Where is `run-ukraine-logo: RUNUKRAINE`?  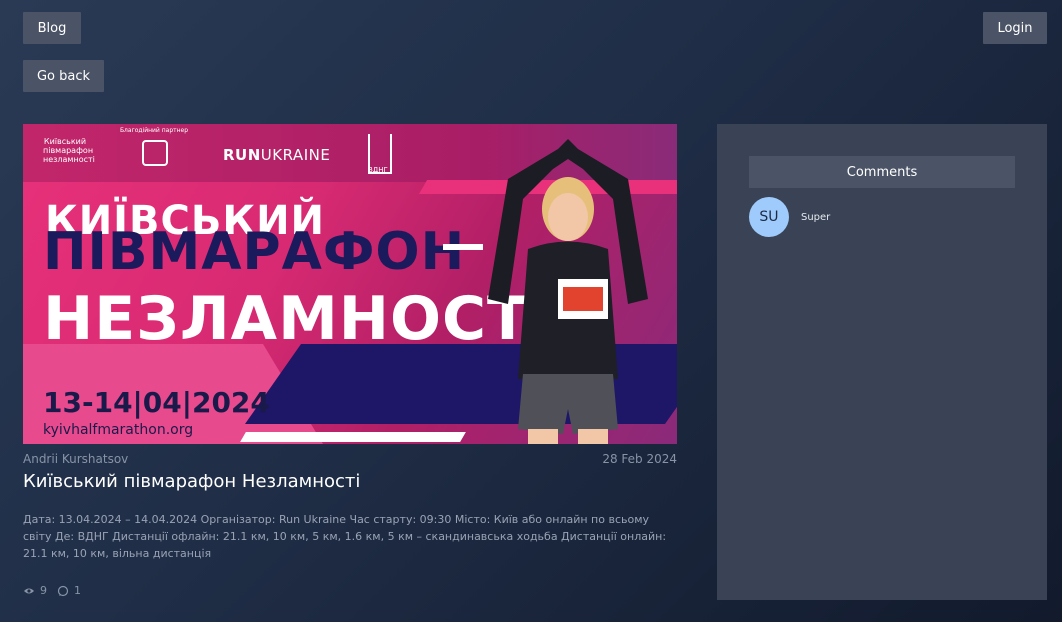
run-ukraine-logo: RUNUKRAINE is located at coordinates (276, 155).